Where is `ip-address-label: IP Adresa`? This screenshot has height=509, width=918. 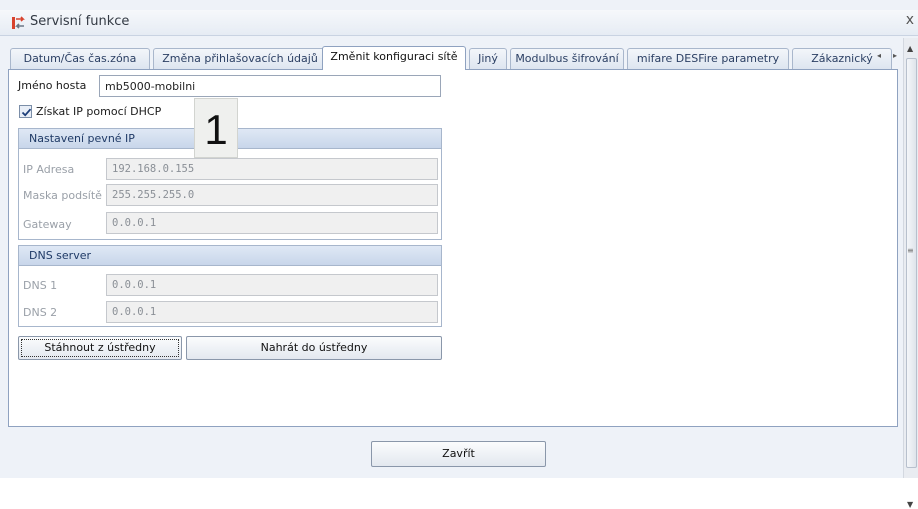 ip-address-label: IP Adresa is located at coordinates (49, 169).